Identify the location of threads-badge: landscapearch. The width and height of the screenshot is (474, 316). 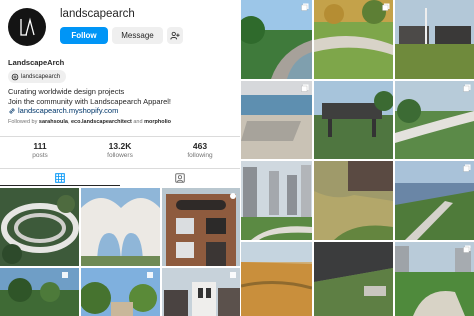
(37, 76).